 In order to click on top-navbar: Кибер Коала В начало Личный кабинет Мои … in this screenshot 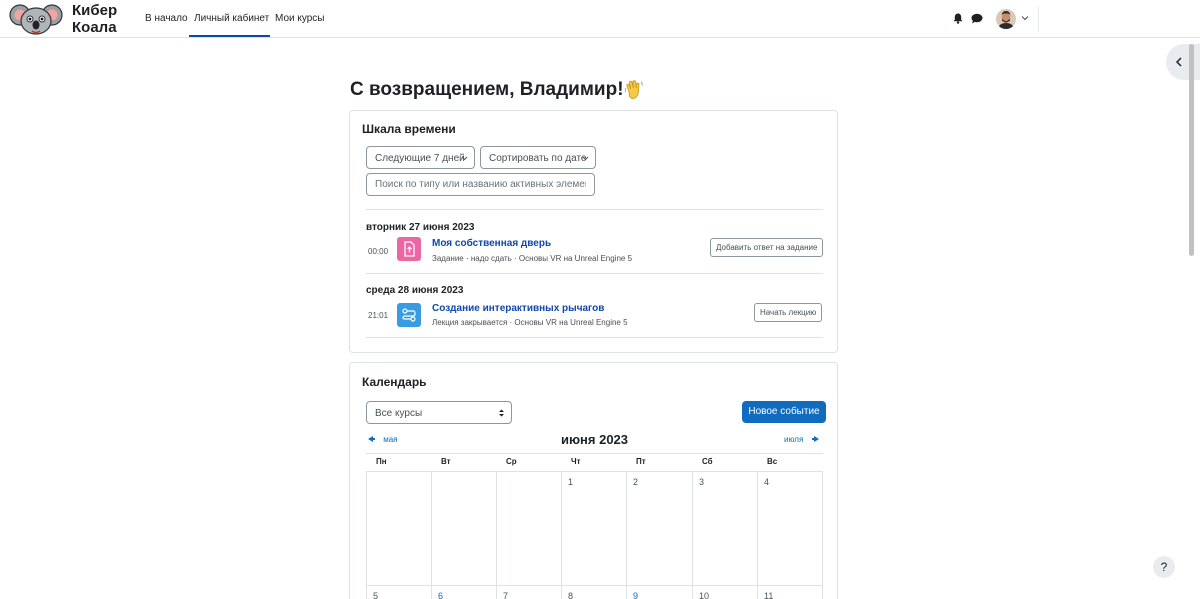, I will do `click(600, 19)`.